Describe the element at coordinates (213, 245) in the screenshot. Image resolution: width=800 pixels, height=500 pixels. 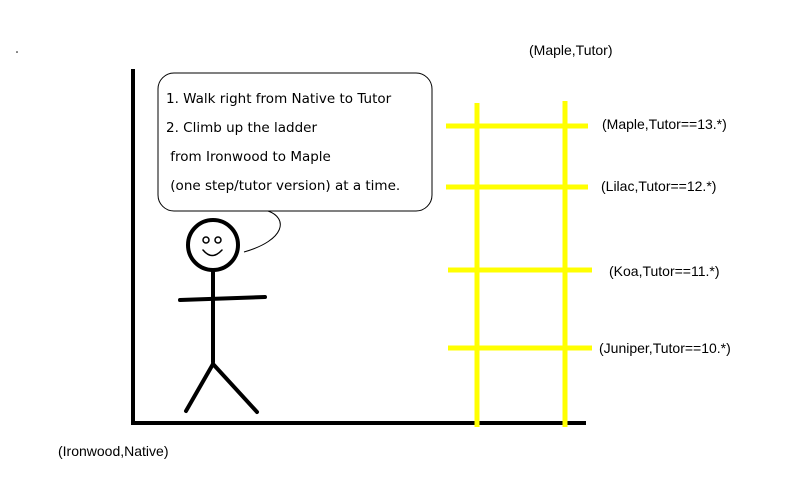
I see `stick-figure-head` at that location.